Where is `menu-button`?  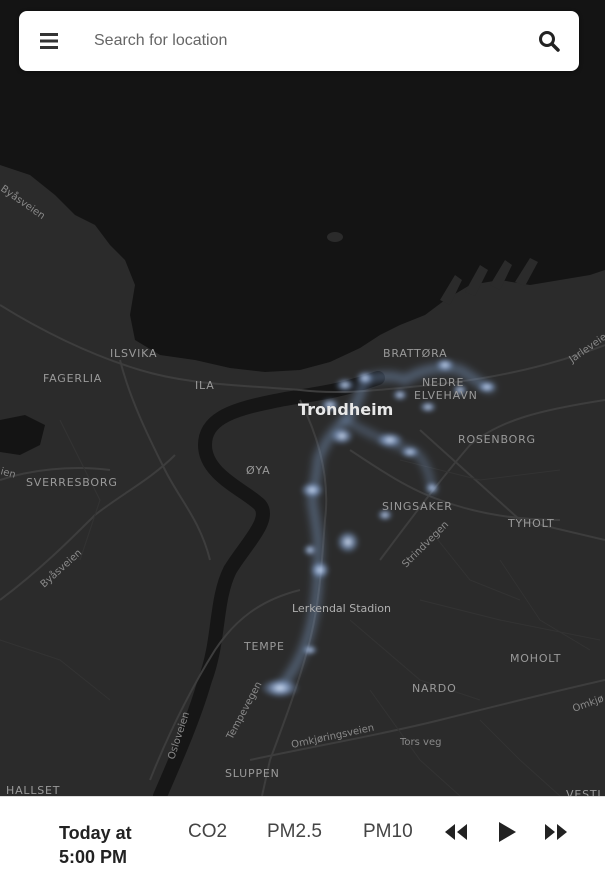 menu-button is located at coordinates (49, 41).